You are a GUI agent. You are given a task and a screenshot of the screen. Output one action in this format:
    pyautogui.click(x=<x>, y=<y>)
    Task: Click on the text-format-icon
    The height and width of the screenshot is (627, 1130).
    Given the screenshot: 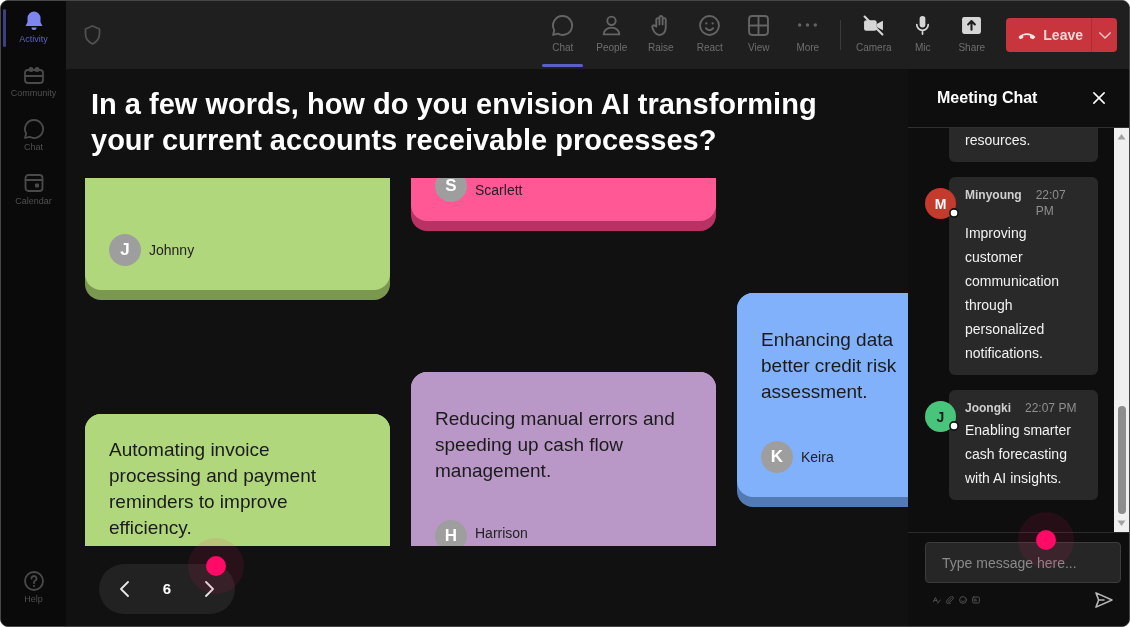 What is the action you would take?
    pyautogui.click(x=937, y=600)
    